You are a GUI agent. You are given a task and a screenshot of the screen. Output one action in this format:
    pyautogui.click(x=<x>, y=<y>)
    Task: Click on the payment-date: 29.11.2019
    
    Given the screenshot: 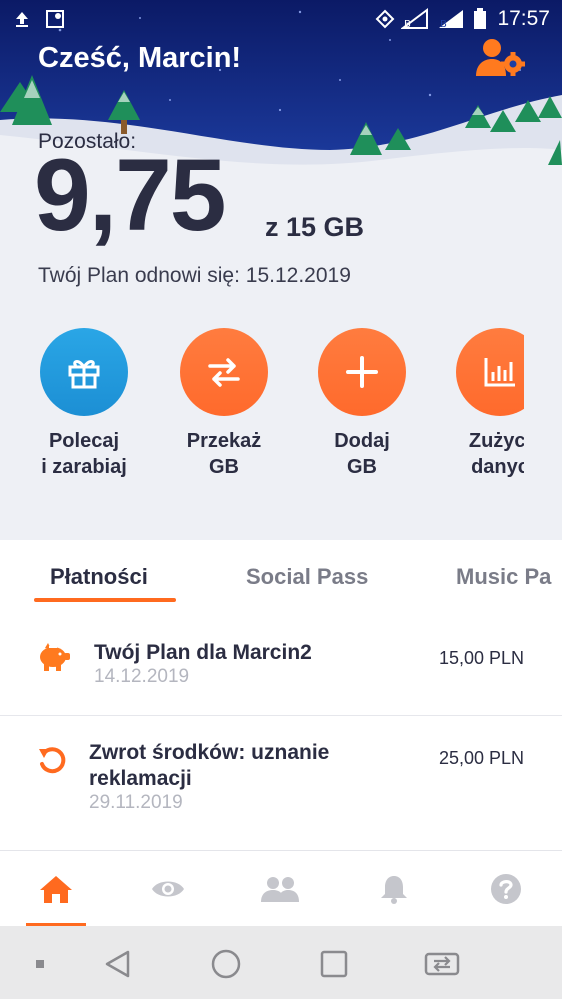 What is the action you would take?
    pyautogui.click(x=136, y=802)
    